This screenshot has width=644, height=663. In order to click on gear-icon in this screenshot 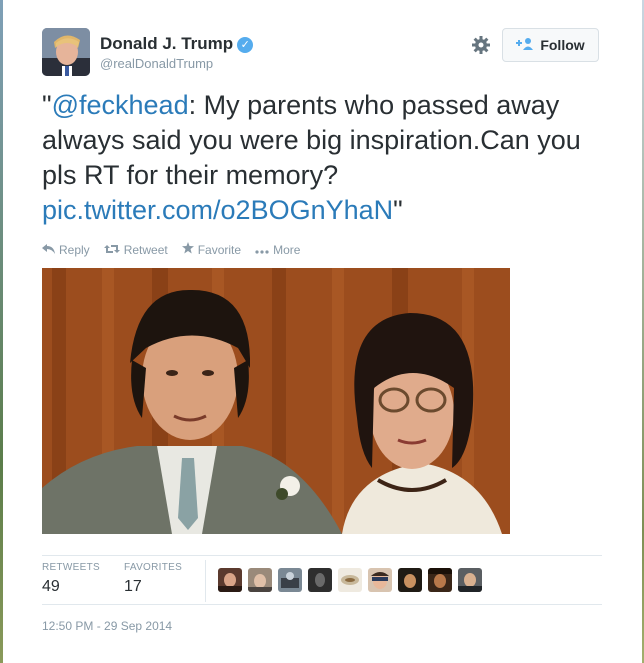, I will do `click(481, 45)`.